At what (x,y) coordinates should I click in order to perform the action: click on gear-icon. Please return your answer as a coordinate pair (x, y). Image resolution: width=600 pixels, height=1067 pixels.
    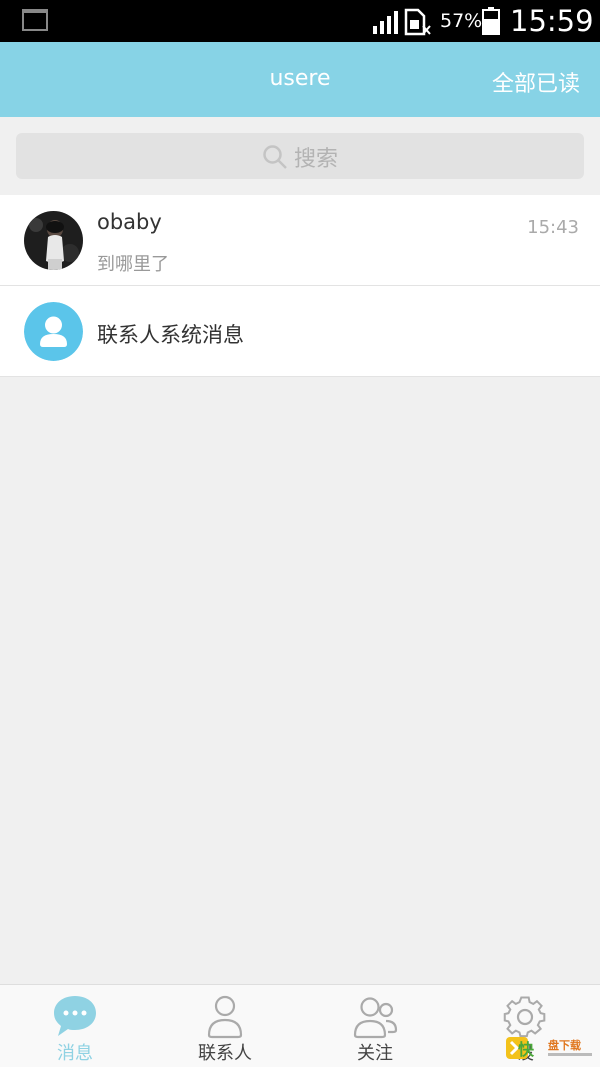
    Looking at the image, I should click on (524, 1017).